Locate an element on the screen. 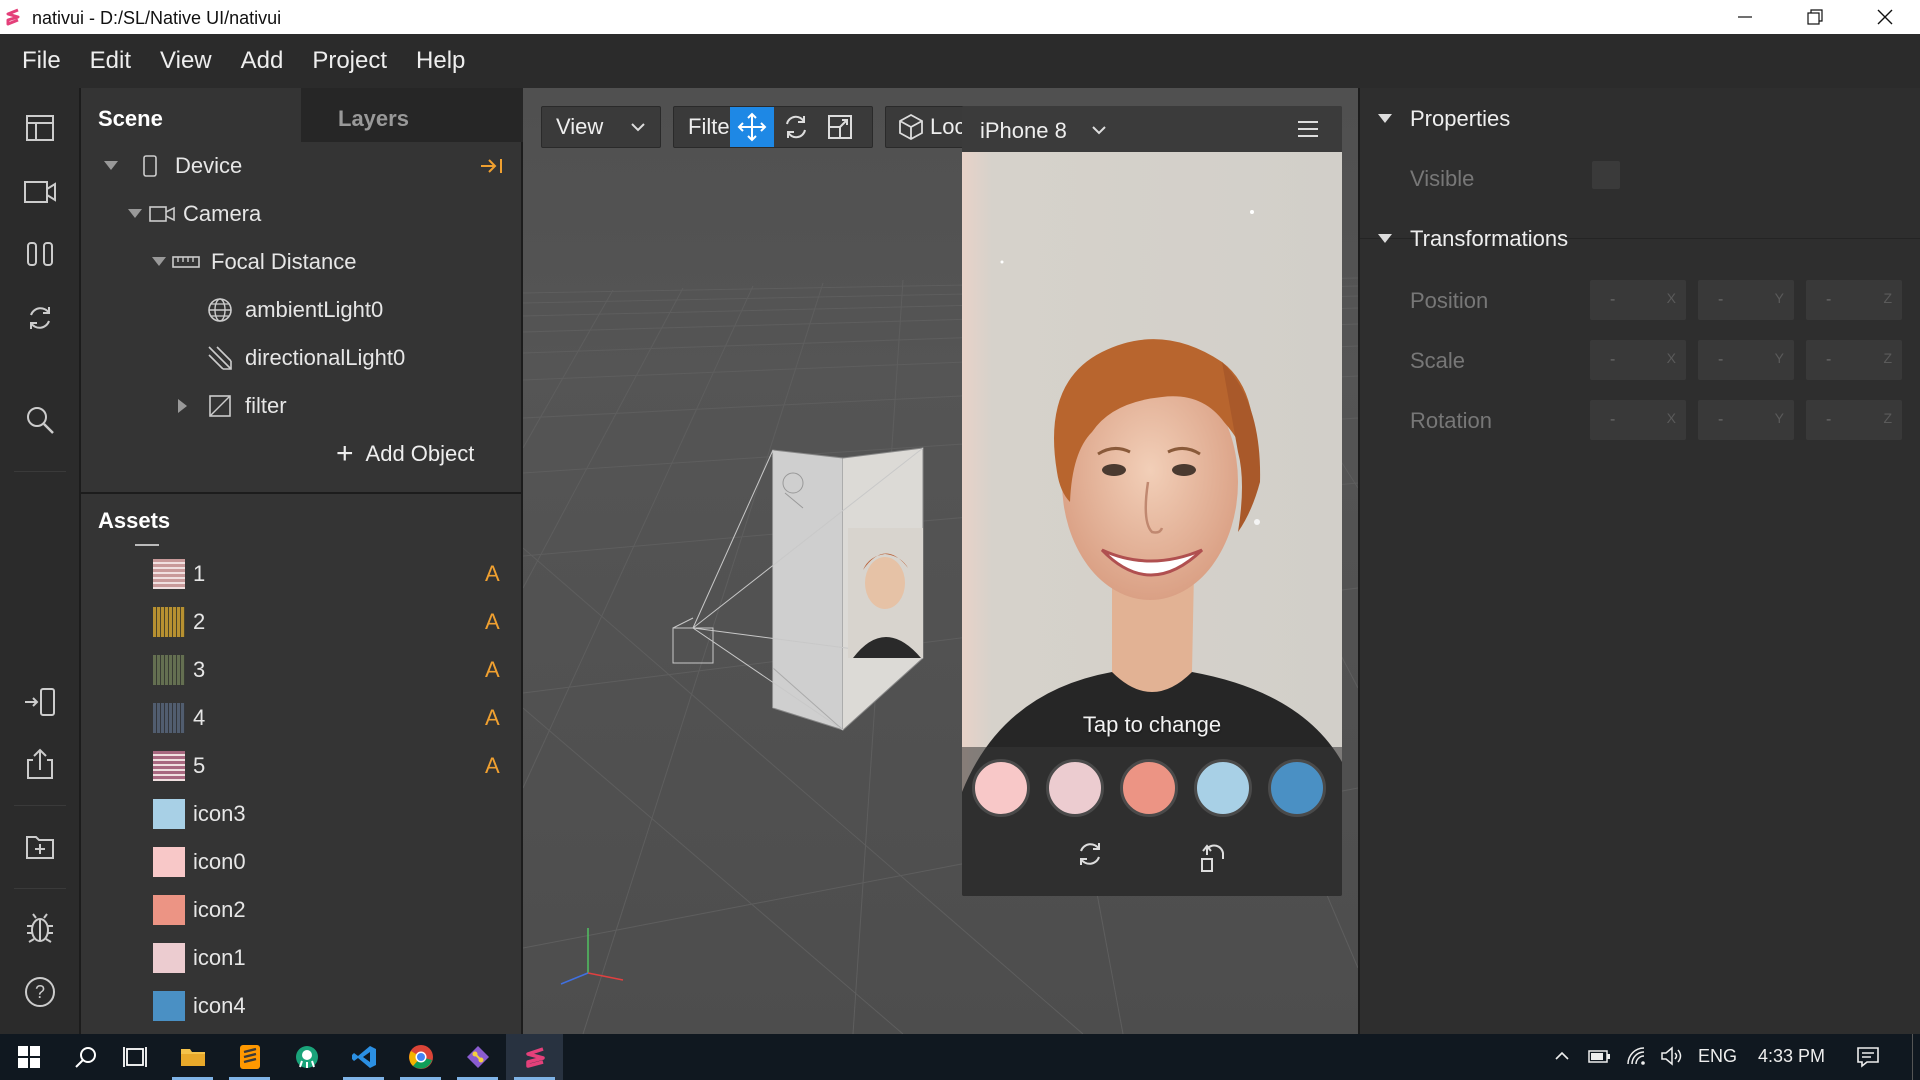  add-object-button: + Add Object is located at coordinates (405, 454).